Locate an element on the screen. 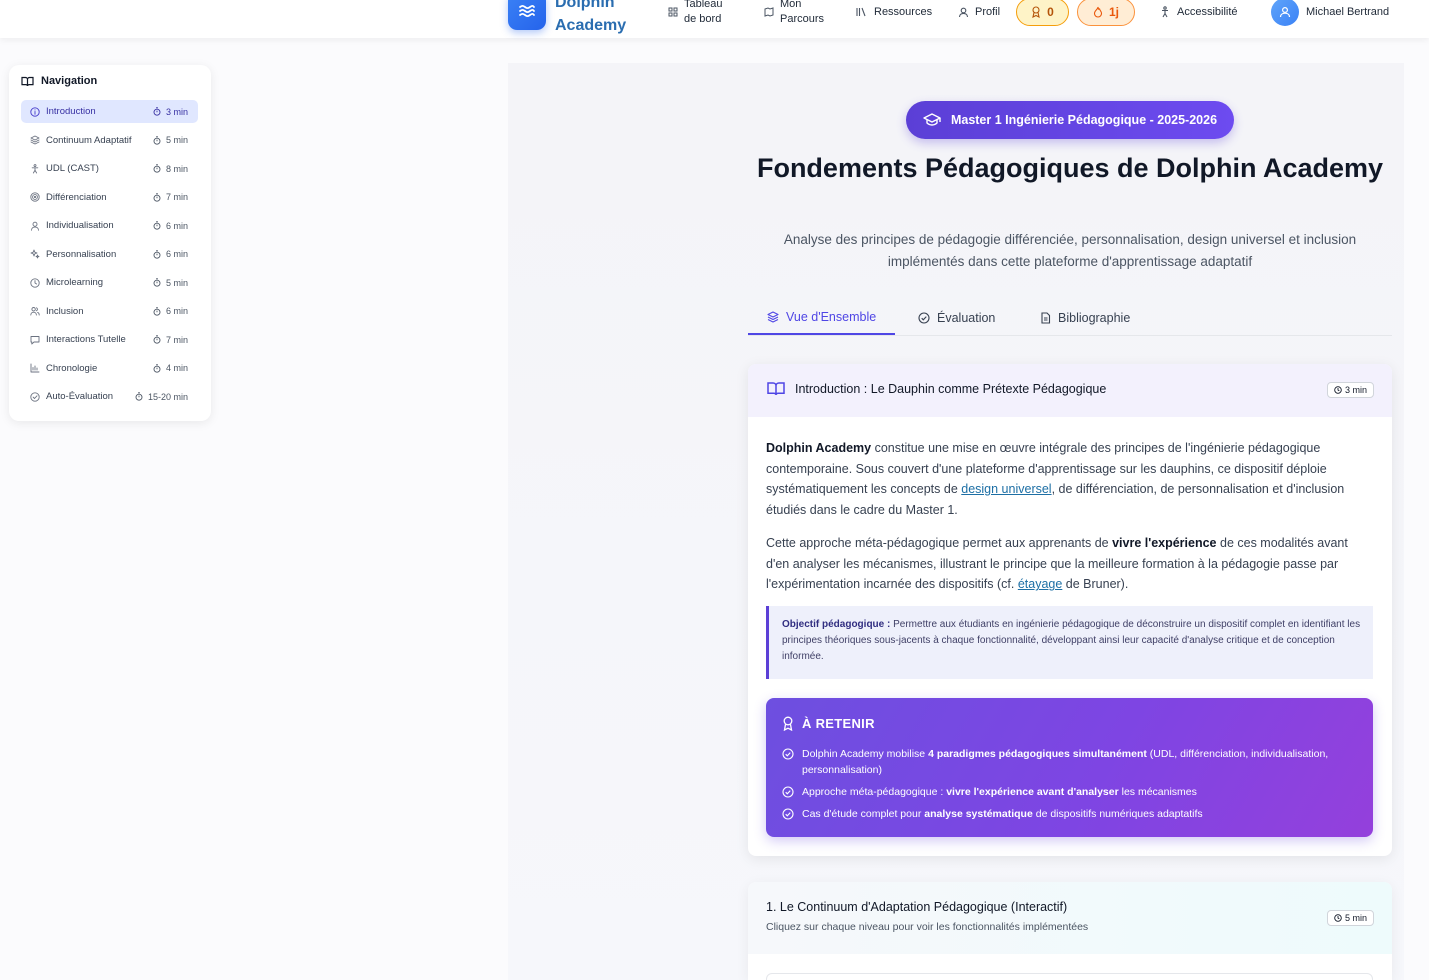  nav-dashboard: Tableau de bord is located at coordinates (700, 15).